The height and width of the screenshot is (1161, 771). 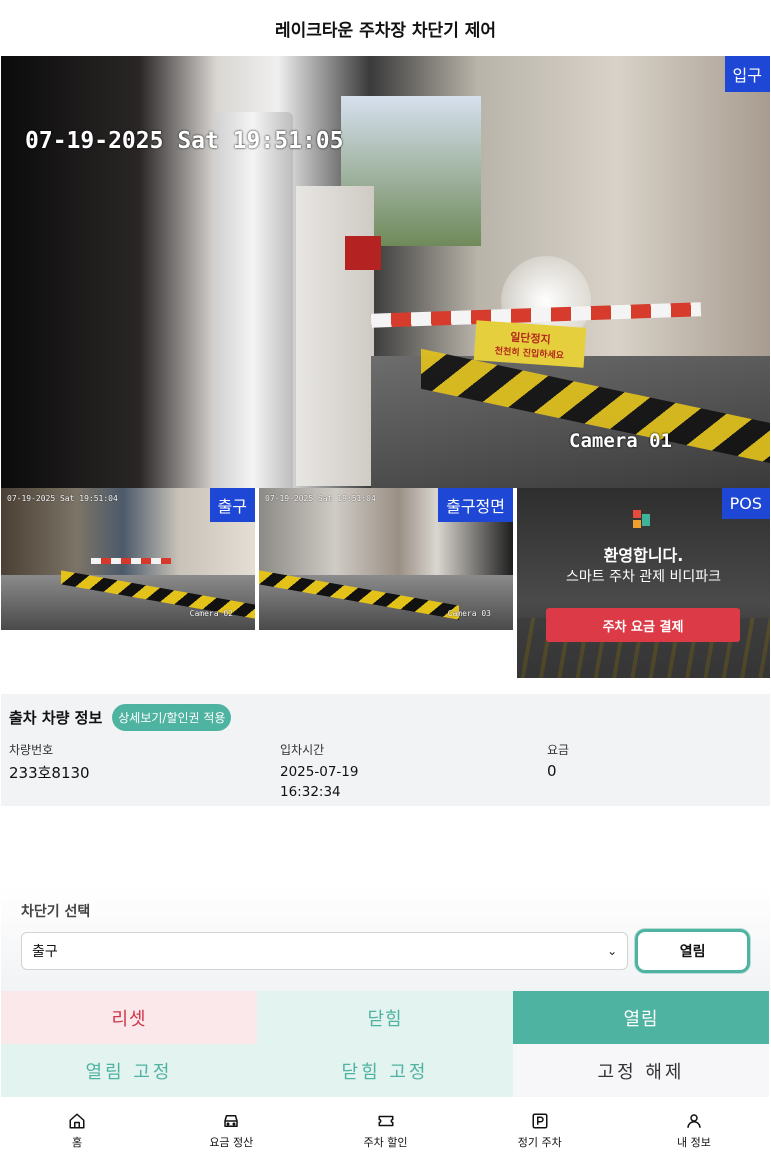 I want to click on nav-item-home: 홈, so click(x=77, y=1130).